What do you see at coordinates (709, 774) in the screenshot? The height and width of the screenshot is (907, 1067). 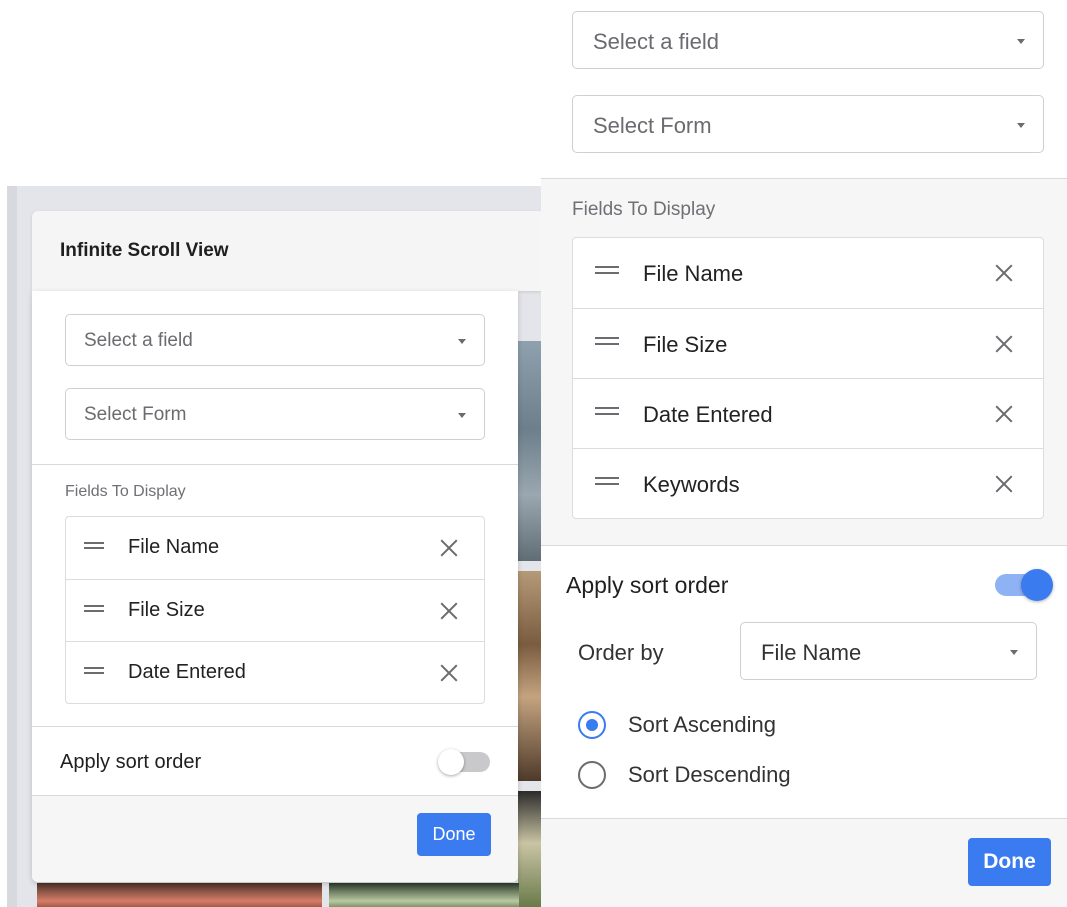 I see `sort-descending-label: Sort Descending` at bounding box center [709, 774].